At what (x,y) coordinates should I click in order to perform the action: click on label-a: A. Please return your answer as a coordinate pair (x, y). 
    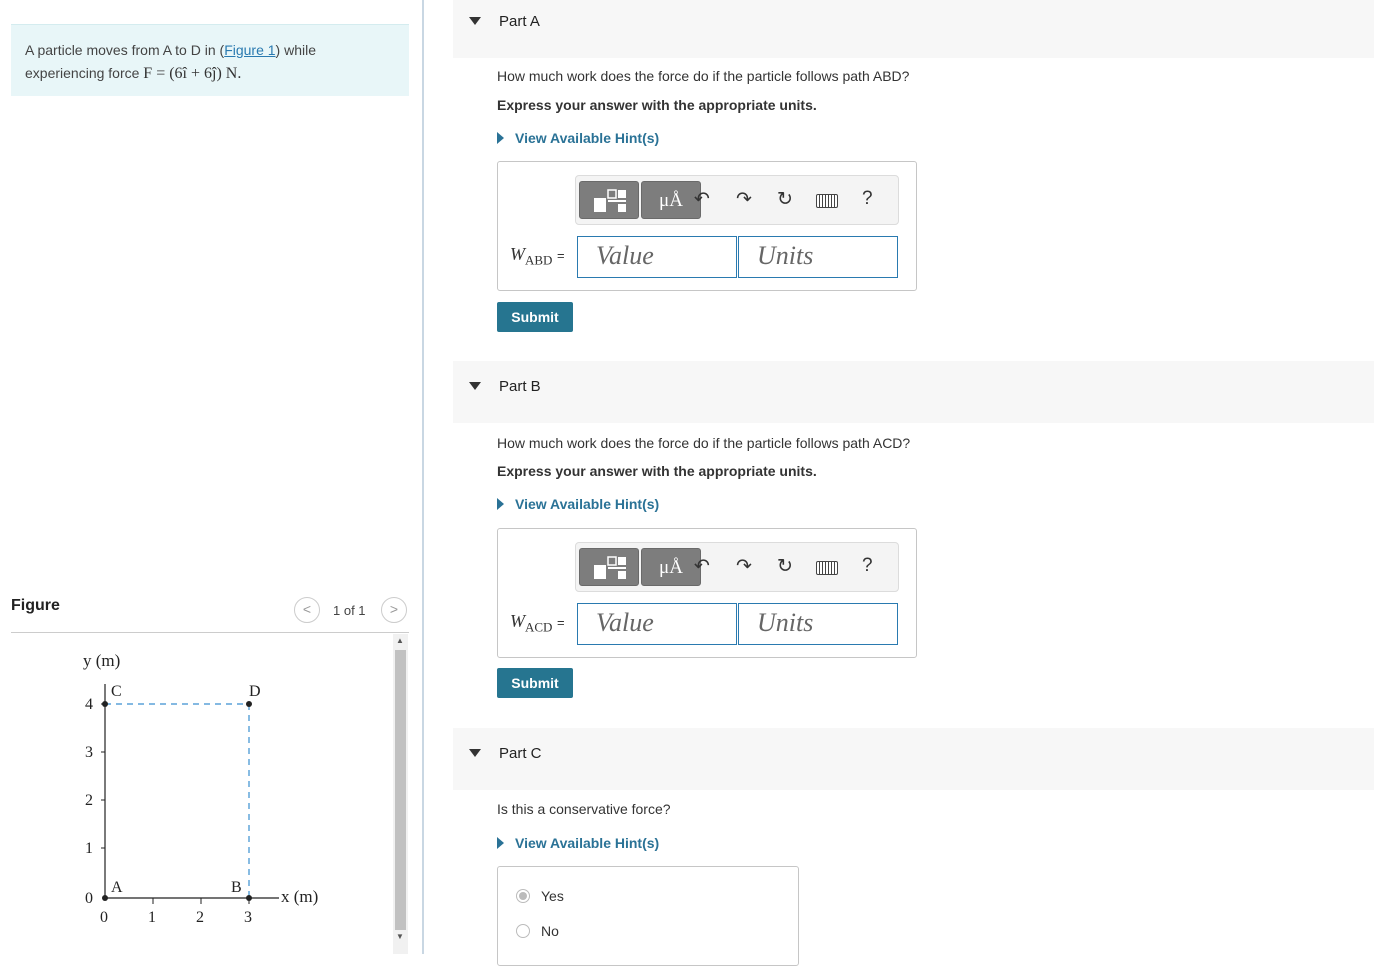
    Looking at the image, I should click on (117, 887).